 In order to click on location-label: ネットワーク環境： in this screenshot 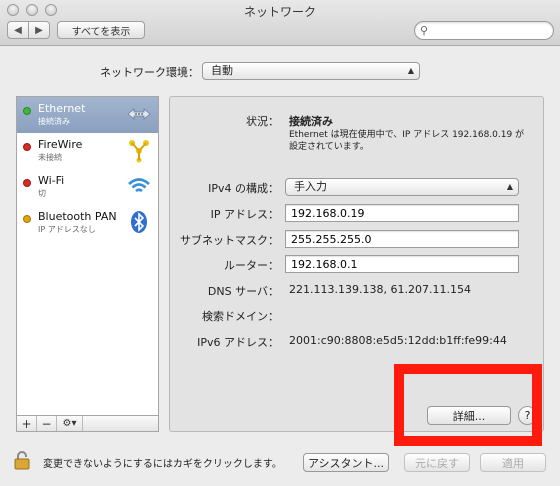, I will do `click(149, 72)`.